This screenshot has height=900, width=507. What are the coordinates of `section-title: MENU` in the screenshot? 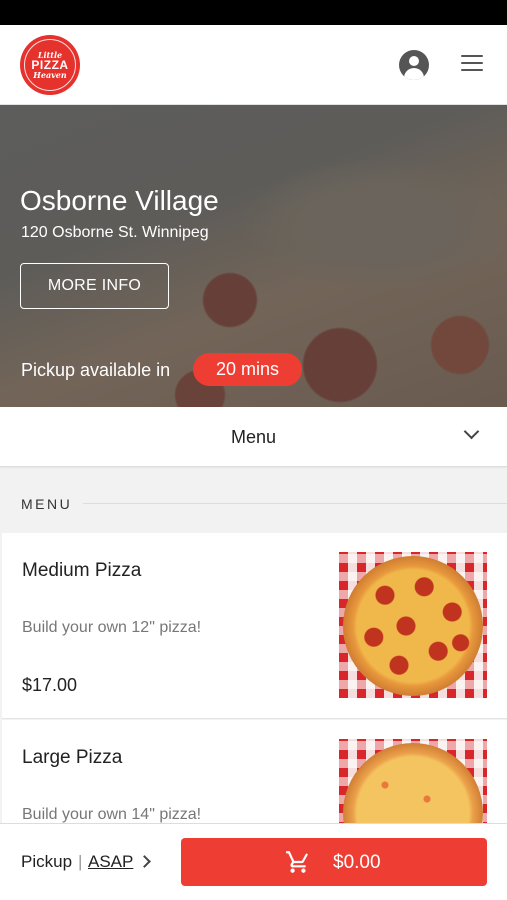 It's located at (47, 504).